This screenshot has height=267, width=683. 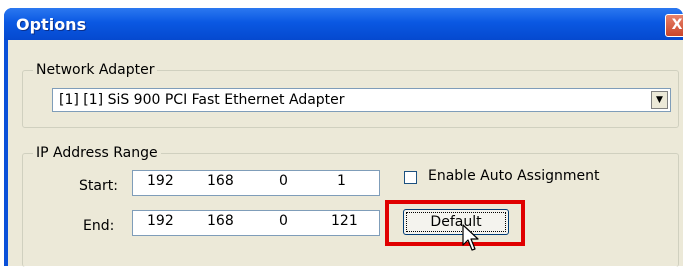 I want to click on end-ip-input: 192 168 0 121, so click(x=256, y=223).